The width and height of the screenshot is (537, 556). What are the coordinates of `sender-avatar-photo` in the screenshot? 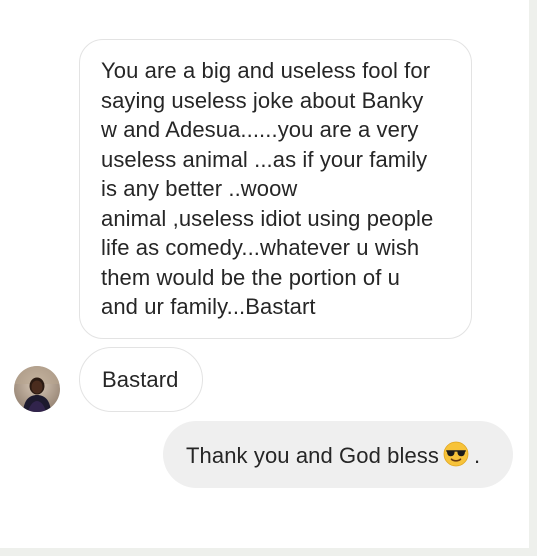 It's located at (37, 389).